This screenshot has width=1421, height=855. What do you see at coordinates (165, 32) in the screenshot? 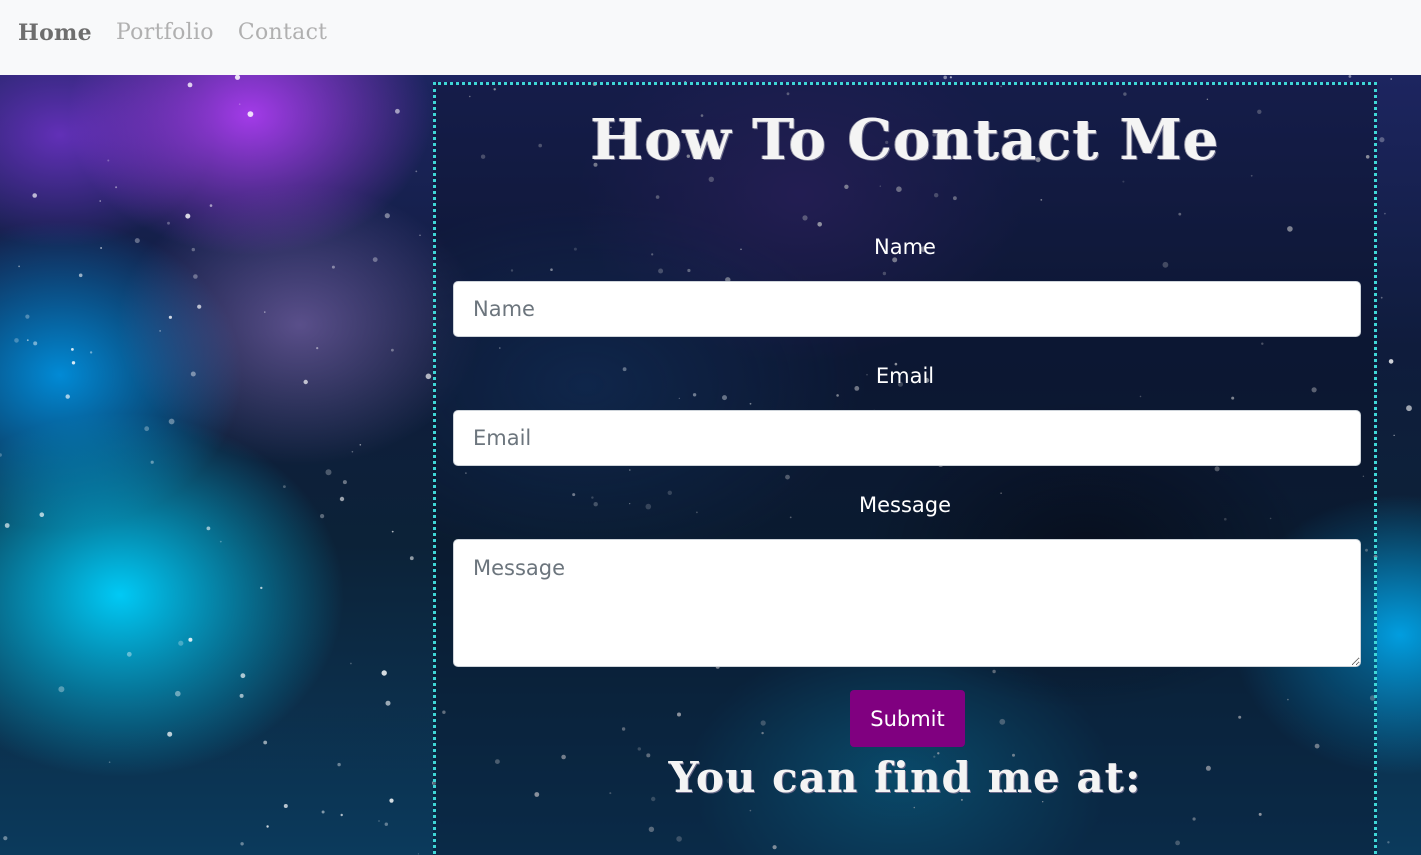
I see `nav-portfolio-link: Portfolio` at bounding box center [165, 32].